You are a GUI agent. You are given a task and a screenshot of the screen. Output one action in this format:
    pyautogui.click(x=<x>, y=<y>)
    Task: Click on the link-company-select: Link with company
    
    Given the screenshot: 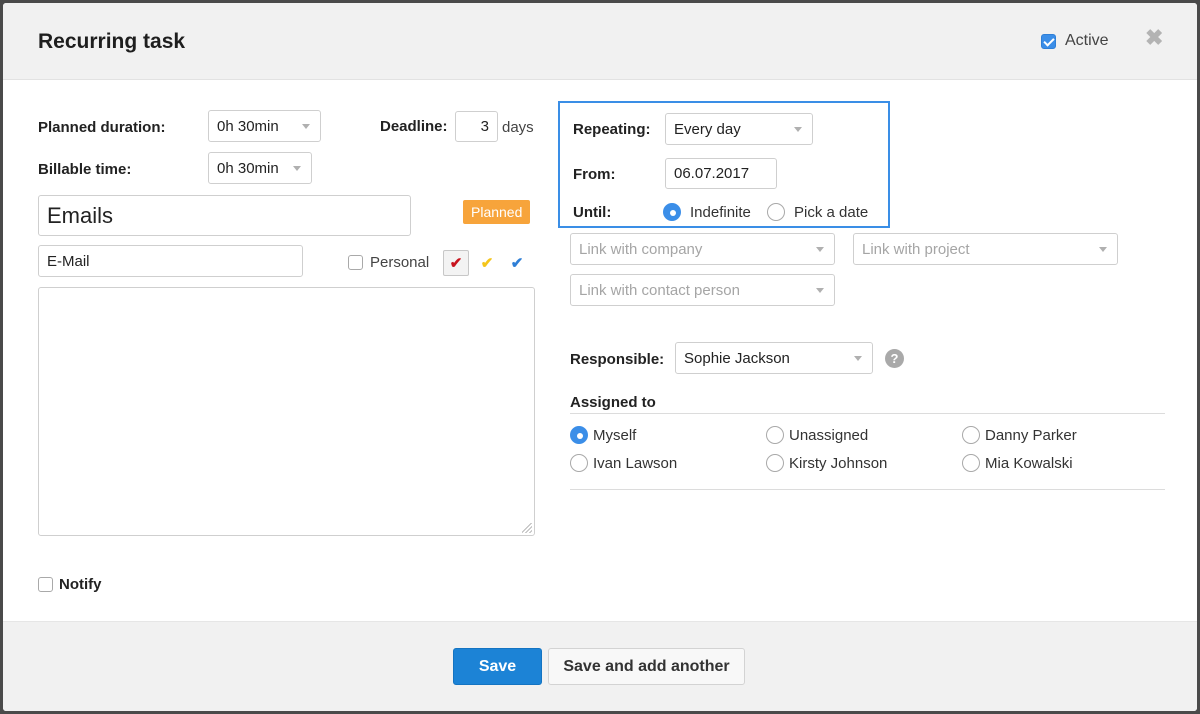 What is the action you would take?
    pyautogui.click(x=702, y=249)
    